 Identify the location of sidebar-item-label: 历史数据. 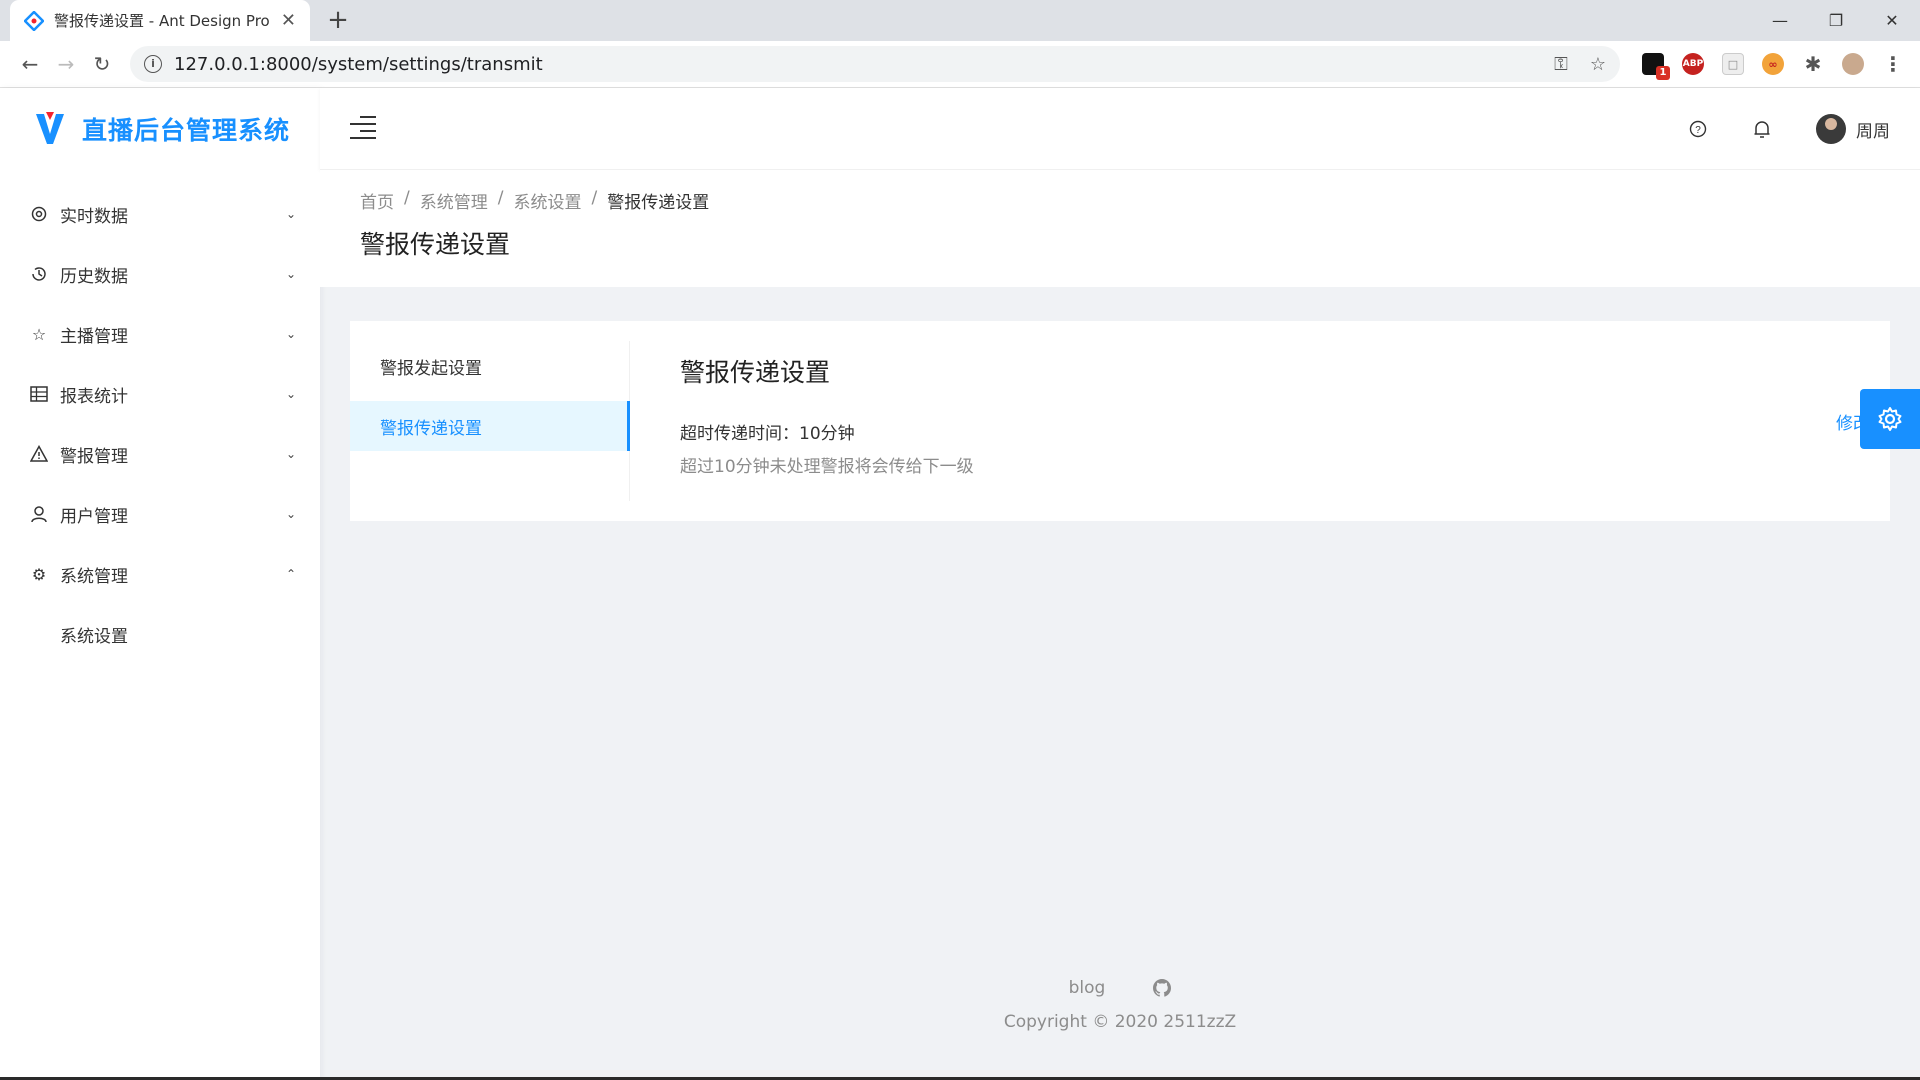
(94, 276).